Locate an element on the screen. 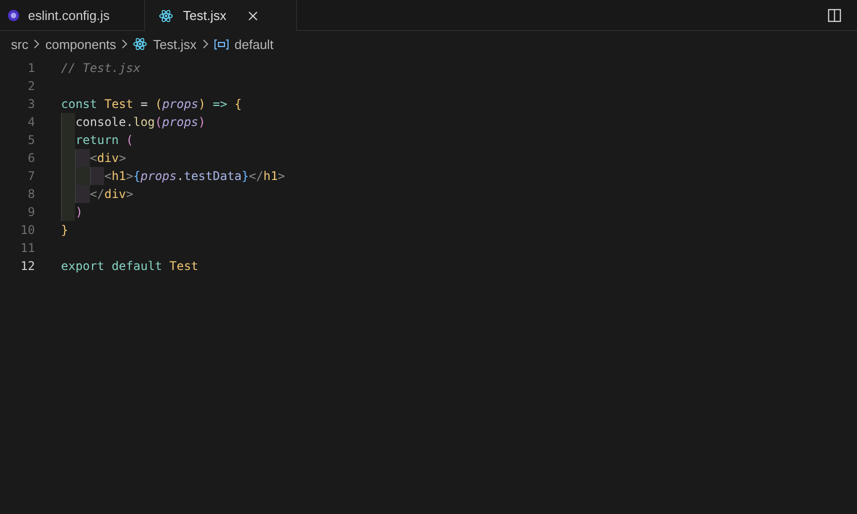 The width and height of the screenshot is (857, 514). file-type-icon is located at coordinates (13, 15).